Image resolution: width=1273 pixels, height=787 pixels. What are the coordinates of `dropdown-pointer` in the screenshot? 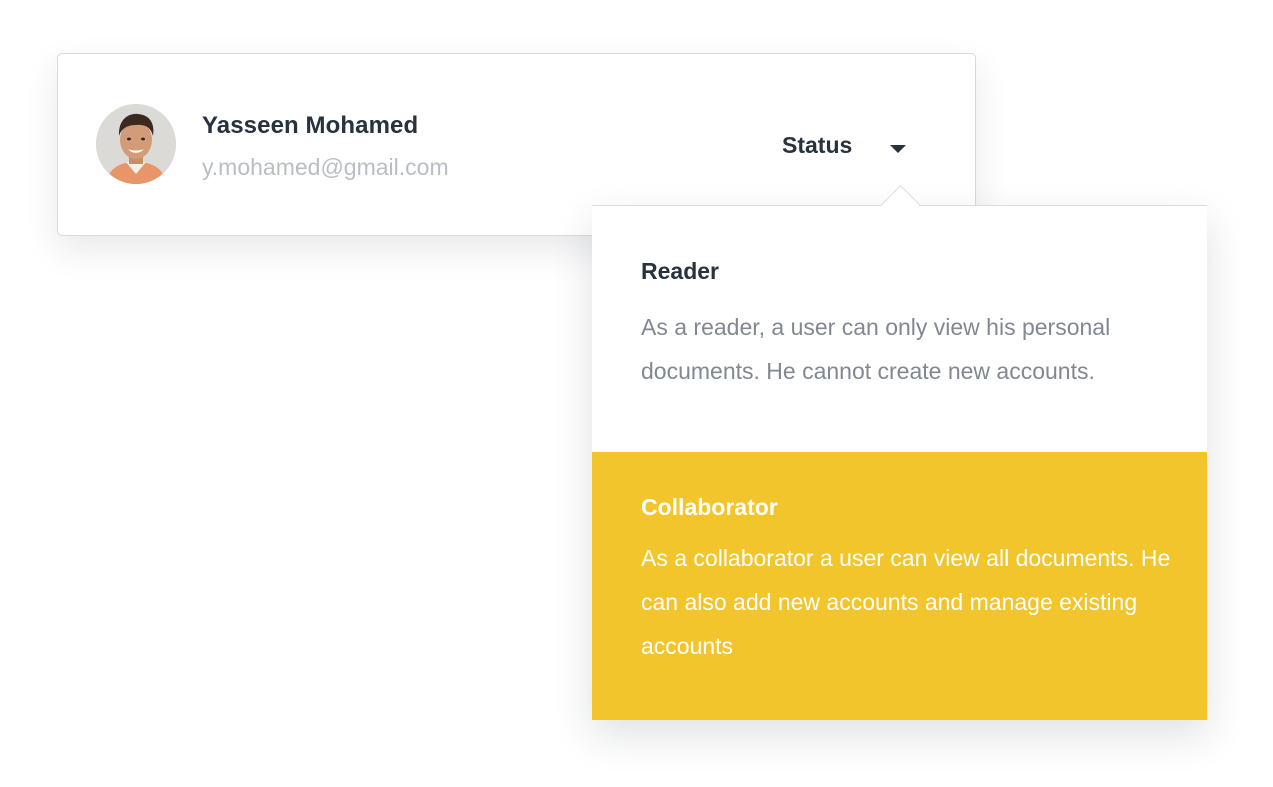 It's located at (900, 195).